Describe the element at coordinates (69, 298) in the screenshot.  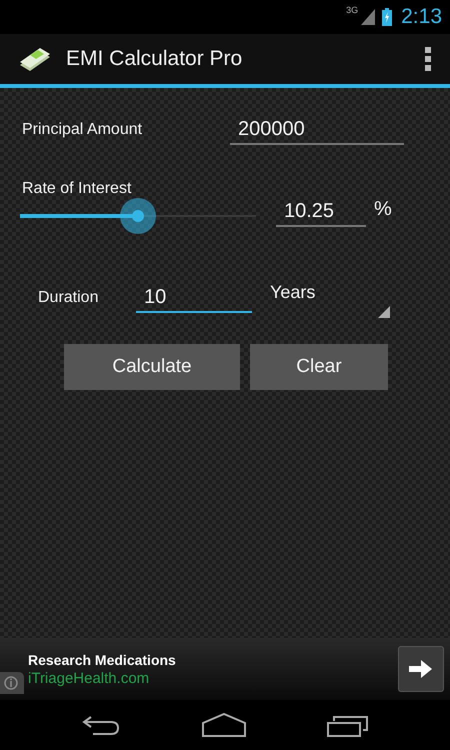
I see `field-label: Duration` at that location.